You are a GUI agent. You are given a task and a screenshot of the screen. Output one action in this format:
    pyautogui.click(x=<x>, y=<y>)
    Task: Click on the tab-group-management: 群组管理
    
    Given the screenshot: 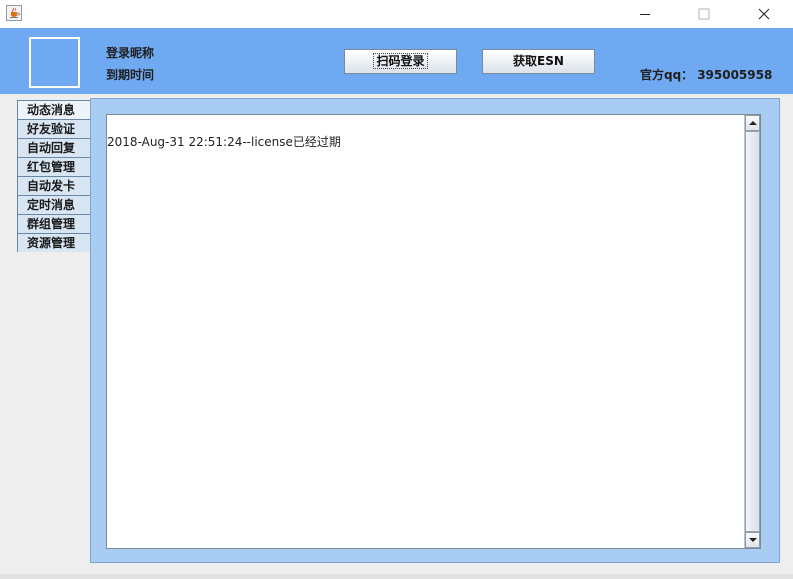 What is the action you would take?
    pyautogui.click(x=53, y=223)
    